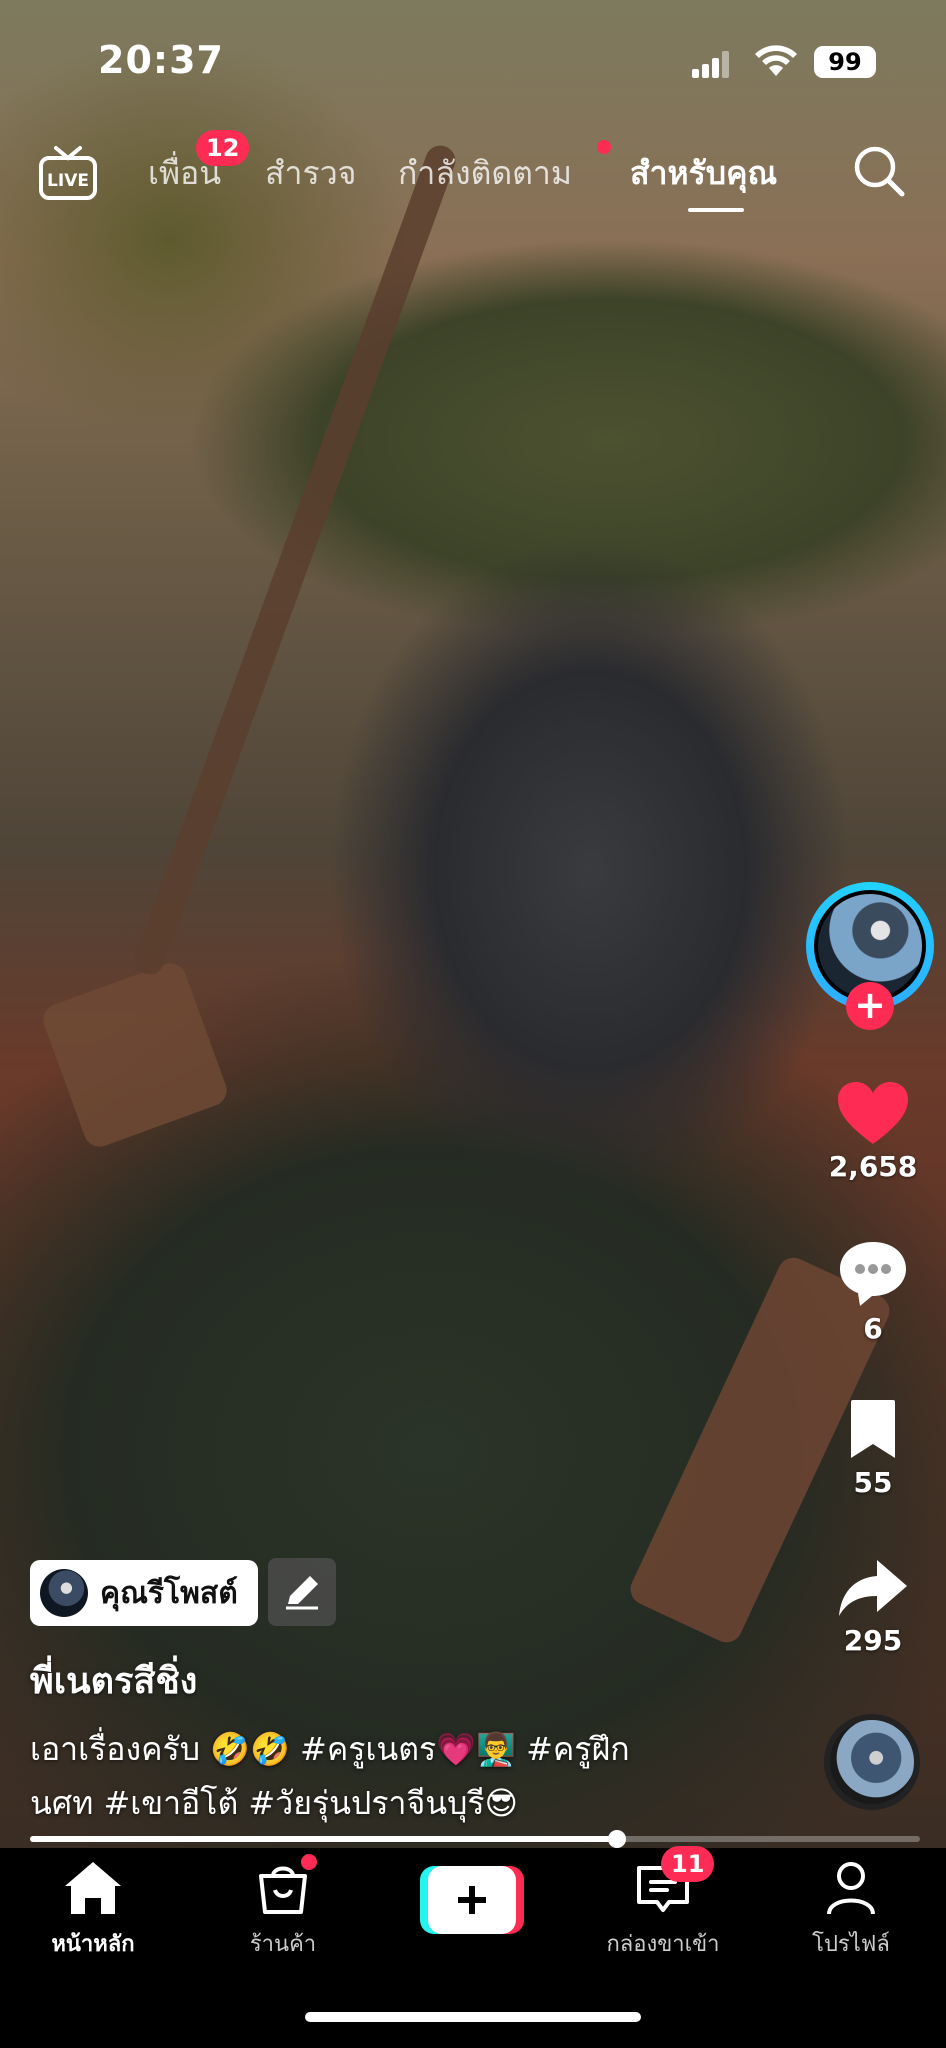 This screenshot has width=946, height=2048. What do you see at coordinates (873, 1482) in the screenshot?
I see `save-count: 55` at bounding box center [873, 1482].